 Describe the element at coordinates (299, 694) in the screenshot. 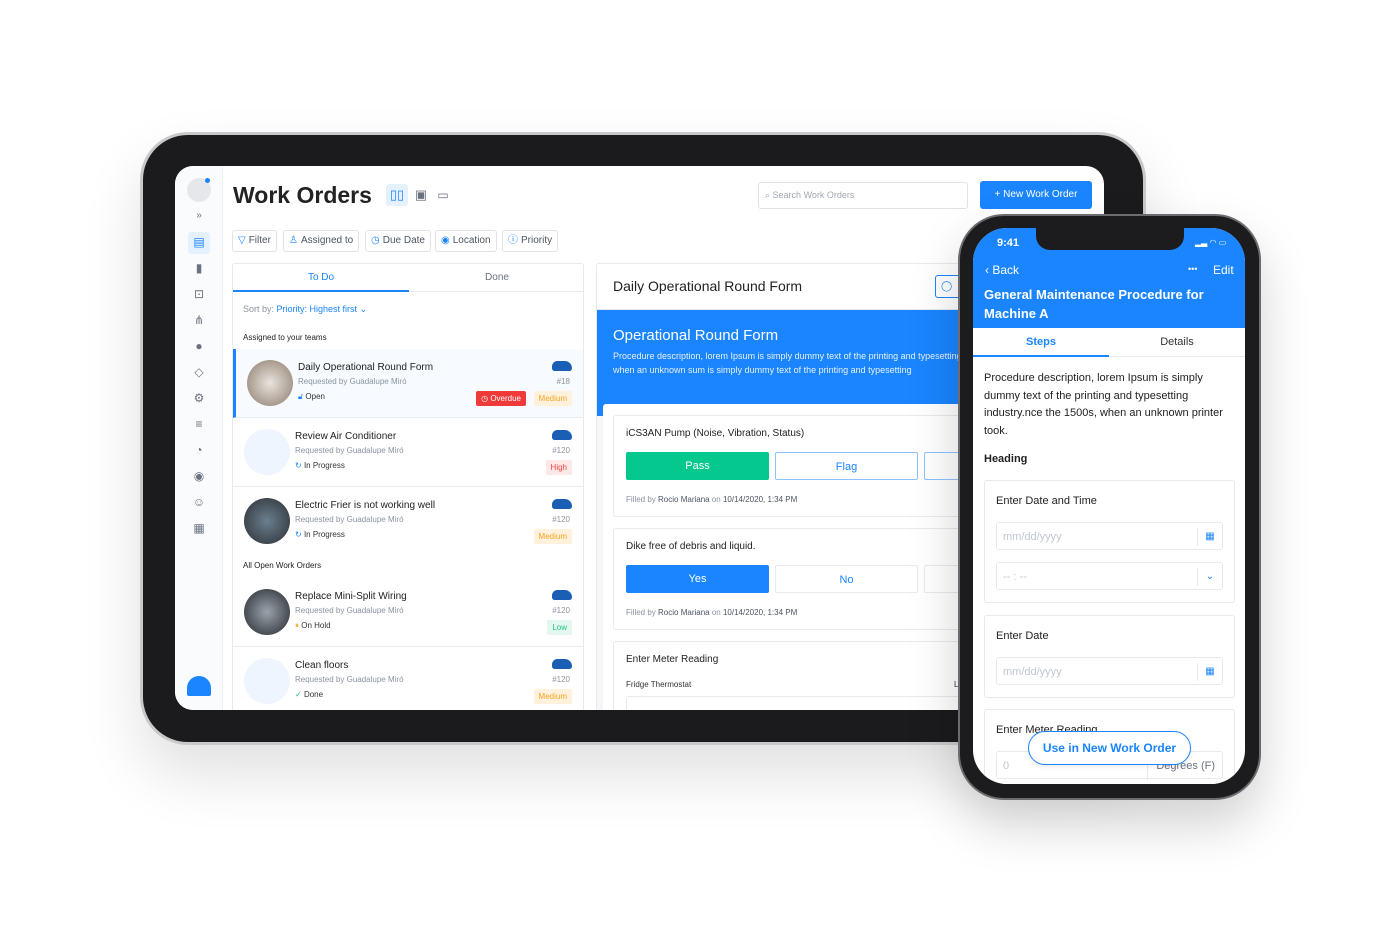

I see `check-icon: ✓` at that location.